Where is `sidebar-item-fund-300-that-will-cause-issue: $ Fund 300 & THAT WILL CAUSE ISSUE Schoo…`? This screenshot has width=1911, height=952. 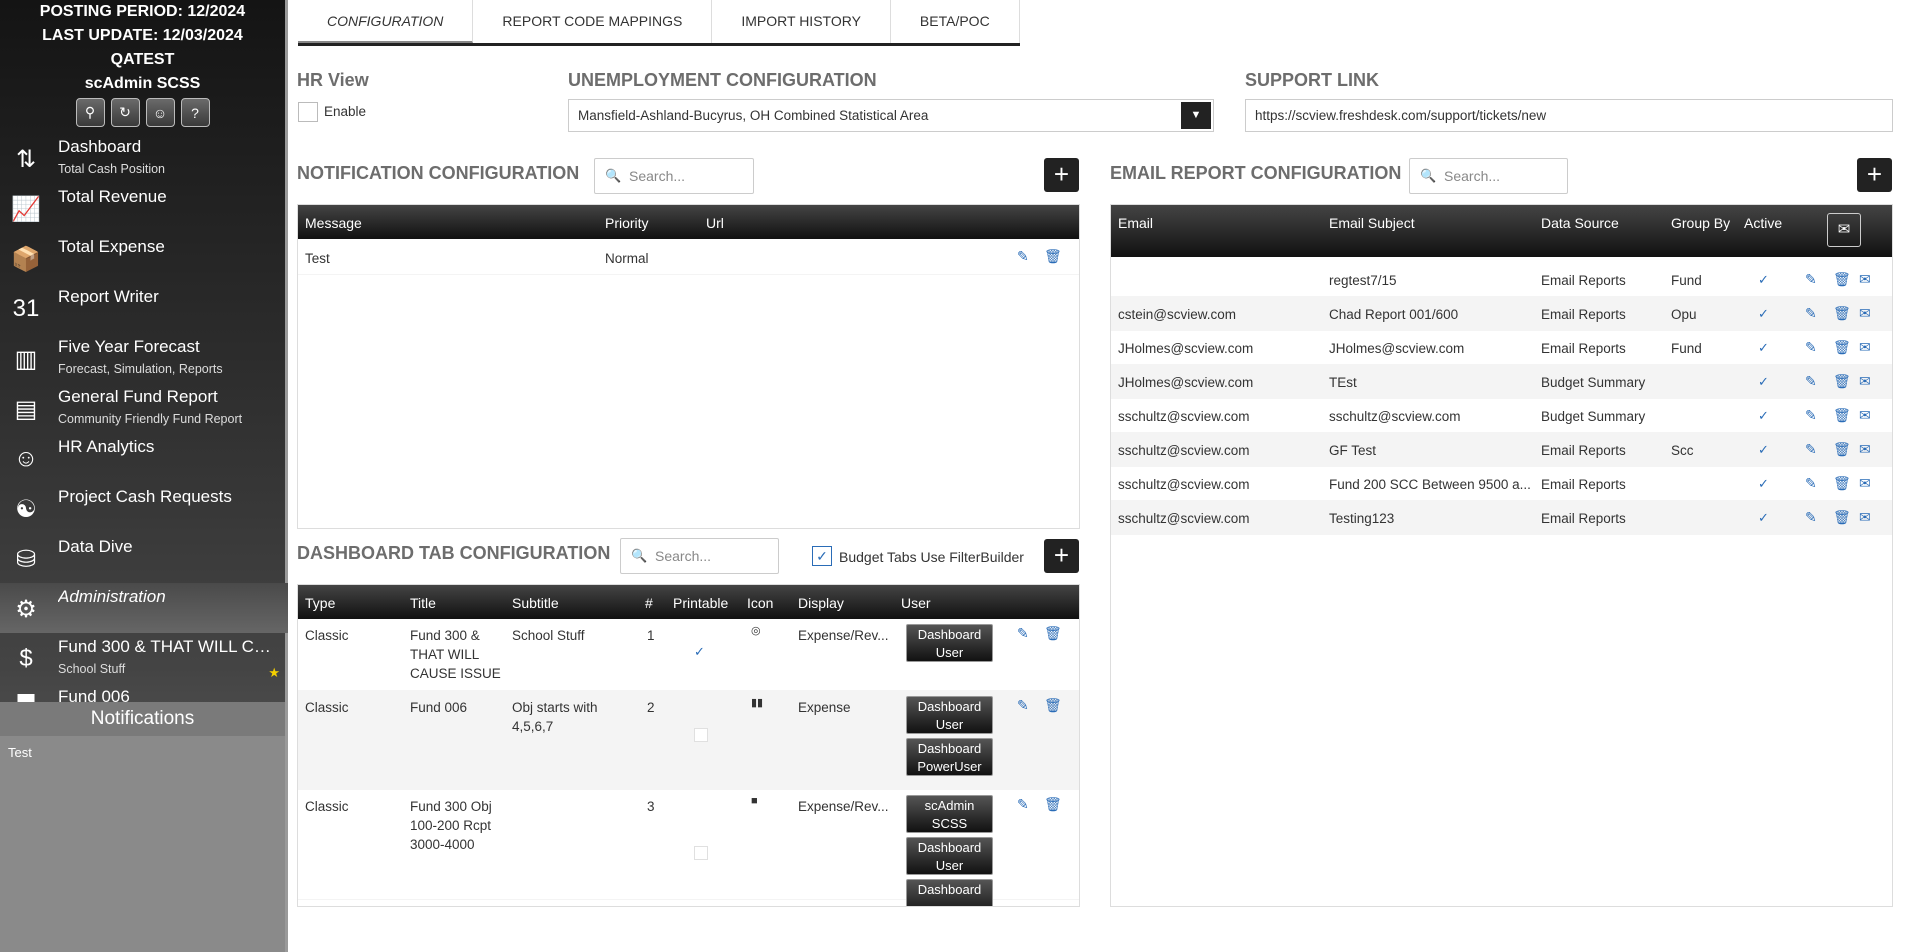
sidebar-item-fund-300-that-will-cause-issue: $ Fund 300 & THAT WILL CAUSE ISSUE Schoo… is located at coordinates (144, 658).